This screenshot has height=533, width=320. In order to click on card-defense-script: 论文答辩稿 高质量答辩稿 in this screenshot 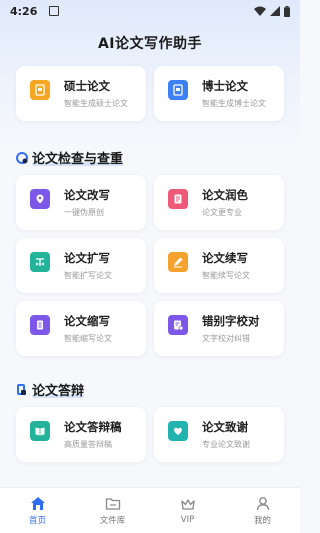, I will do `click(81, 434)`.